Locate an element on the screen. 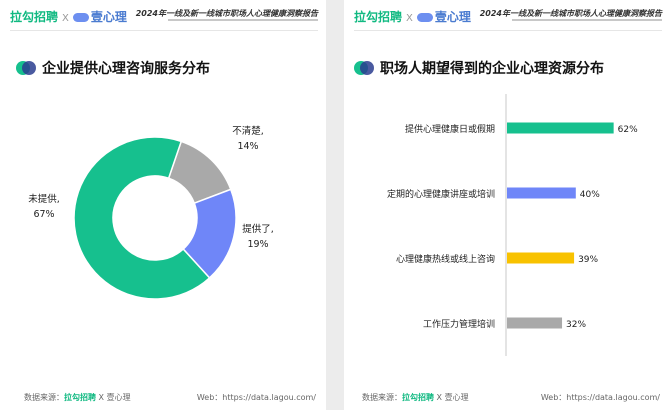 The image size is (670, 410). category-label: 提供心理健康日或假期 is located at coordinates (450, 129).